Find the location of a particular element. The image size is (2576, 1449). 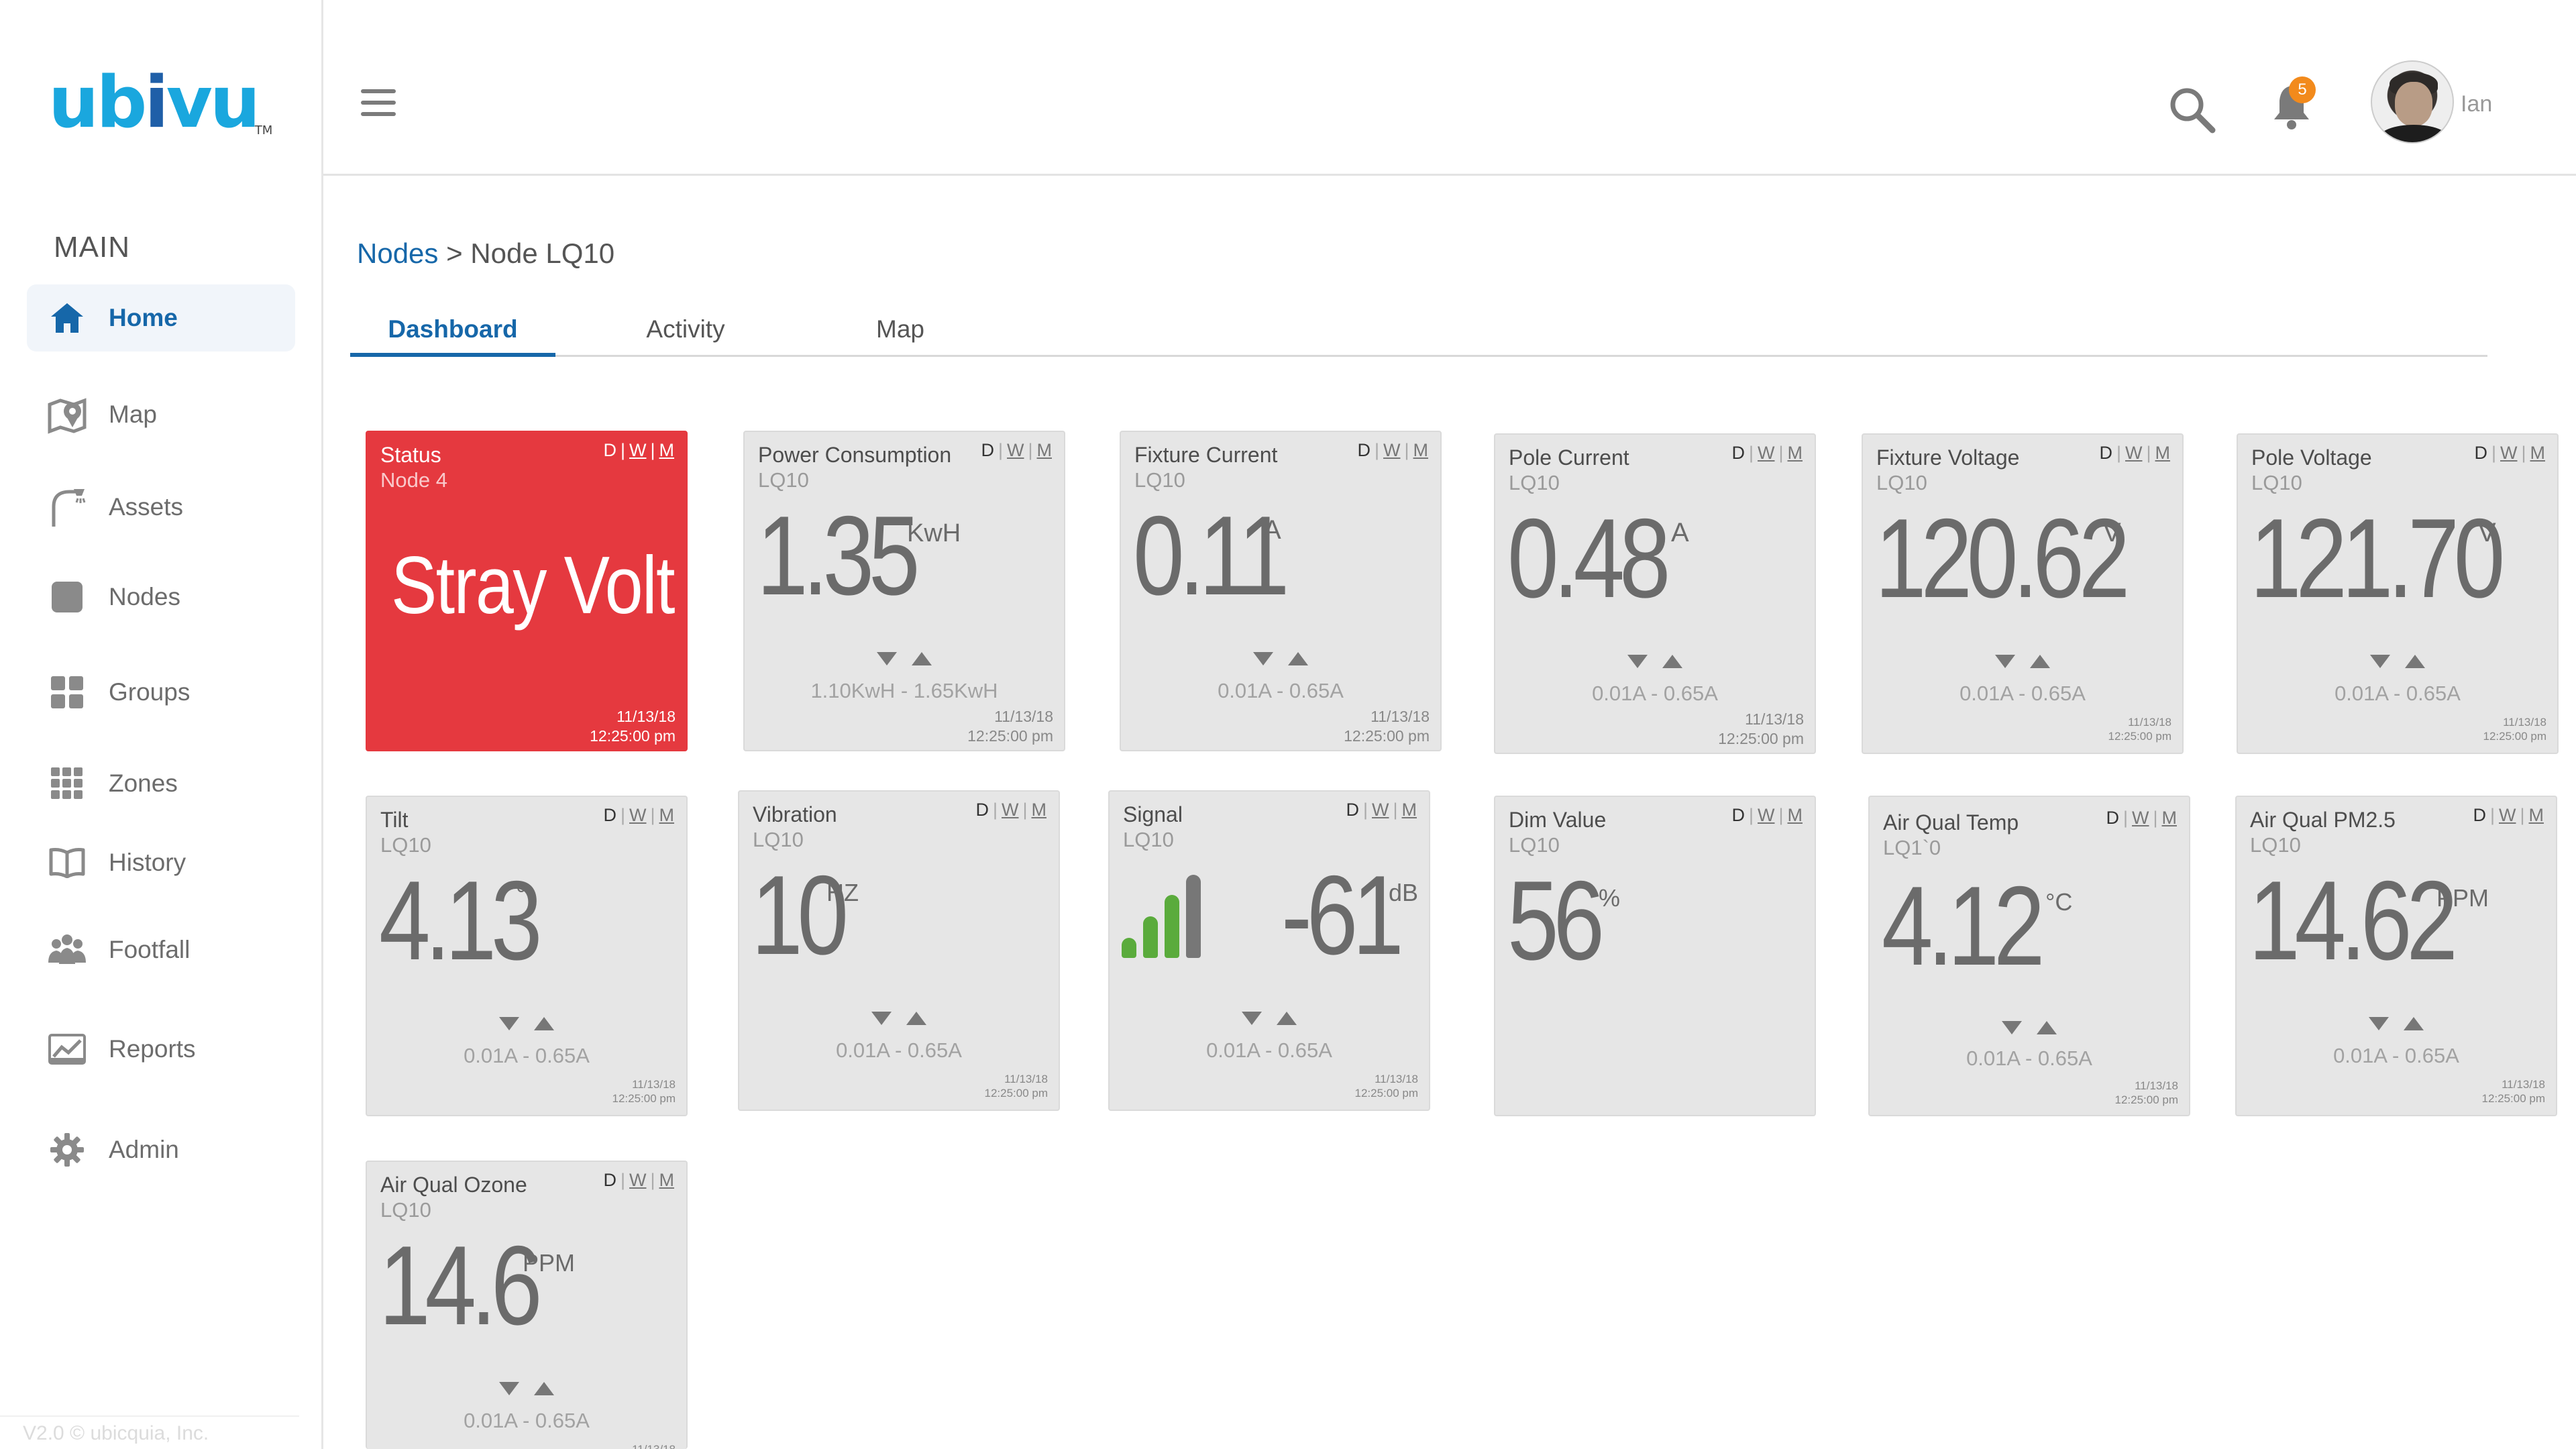

range-toggle: D | W | M is located at coordinates (1393, 450).